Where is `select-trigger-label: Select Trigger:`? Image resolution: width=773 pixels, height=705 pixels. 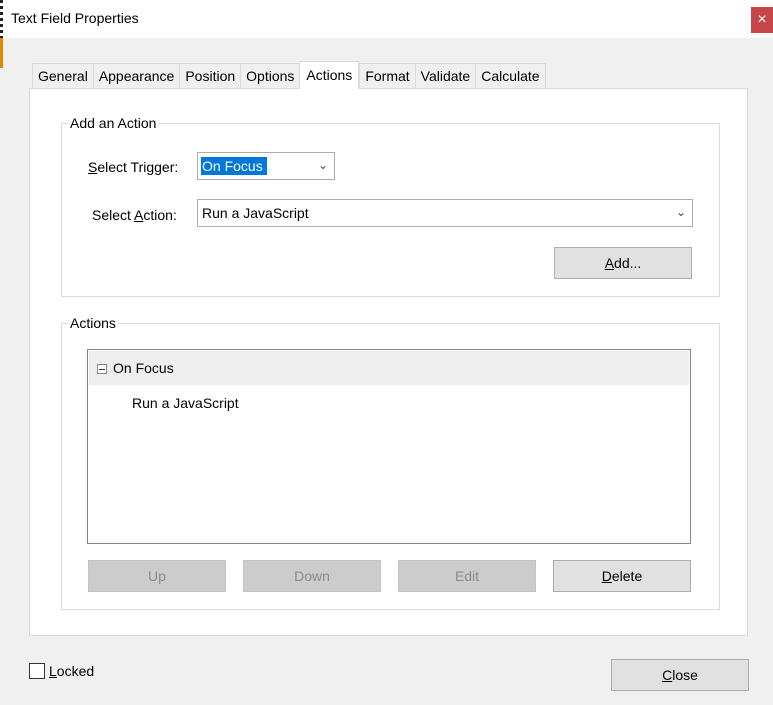 select-trigger-label: Select Trigger: is located at coordinates (133, 167).